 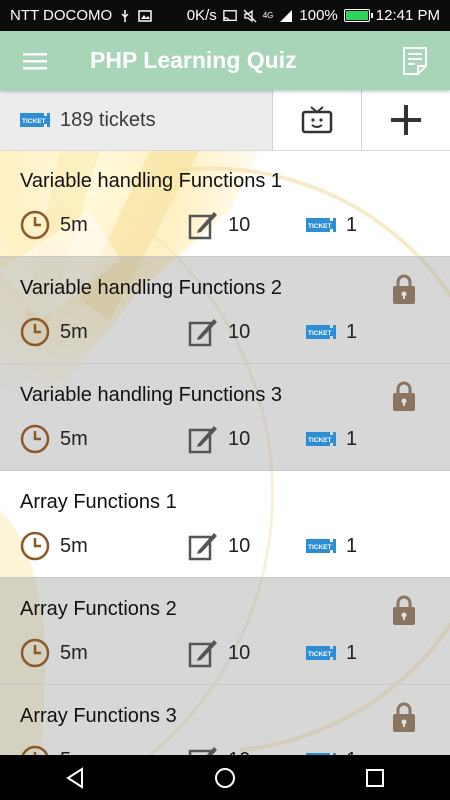 I want to click on back-icon, so click(x=74, y=777).